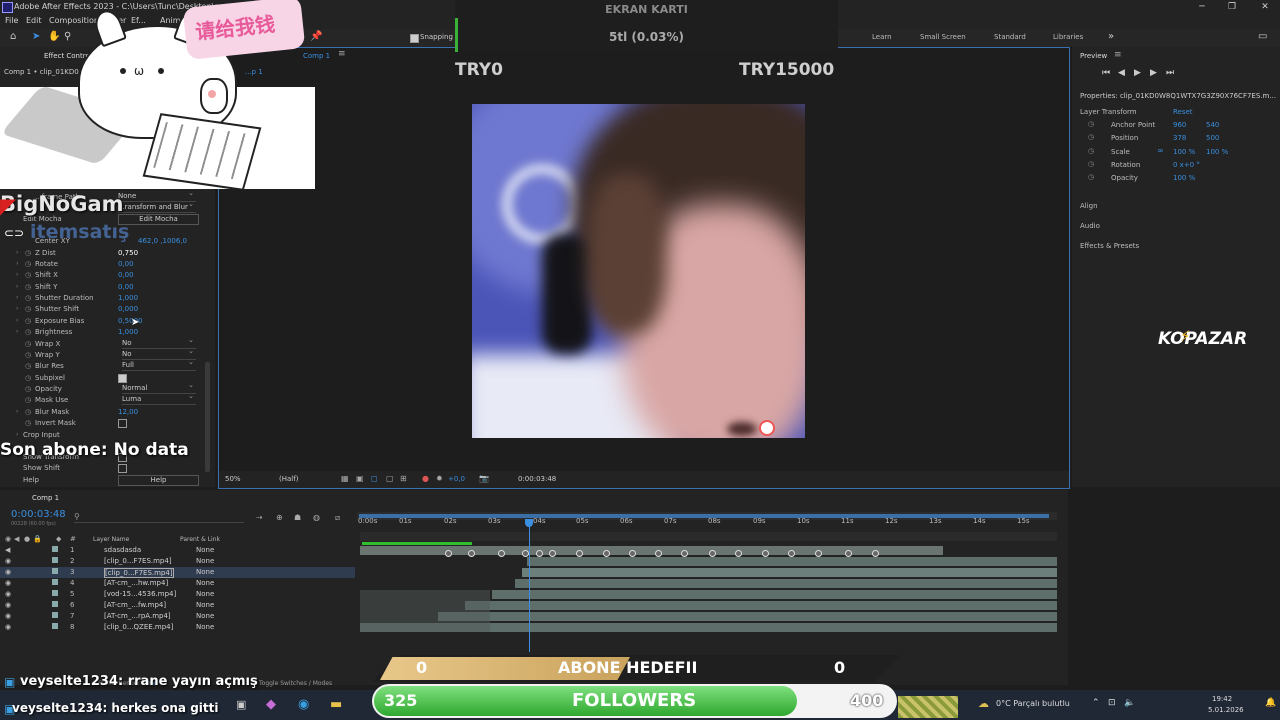 The width and height of the screenshot is (1280, 720). I want to click on layer-row: ◉ 6 [AT-cm_...fw.mp4] None, so click(177, 605).